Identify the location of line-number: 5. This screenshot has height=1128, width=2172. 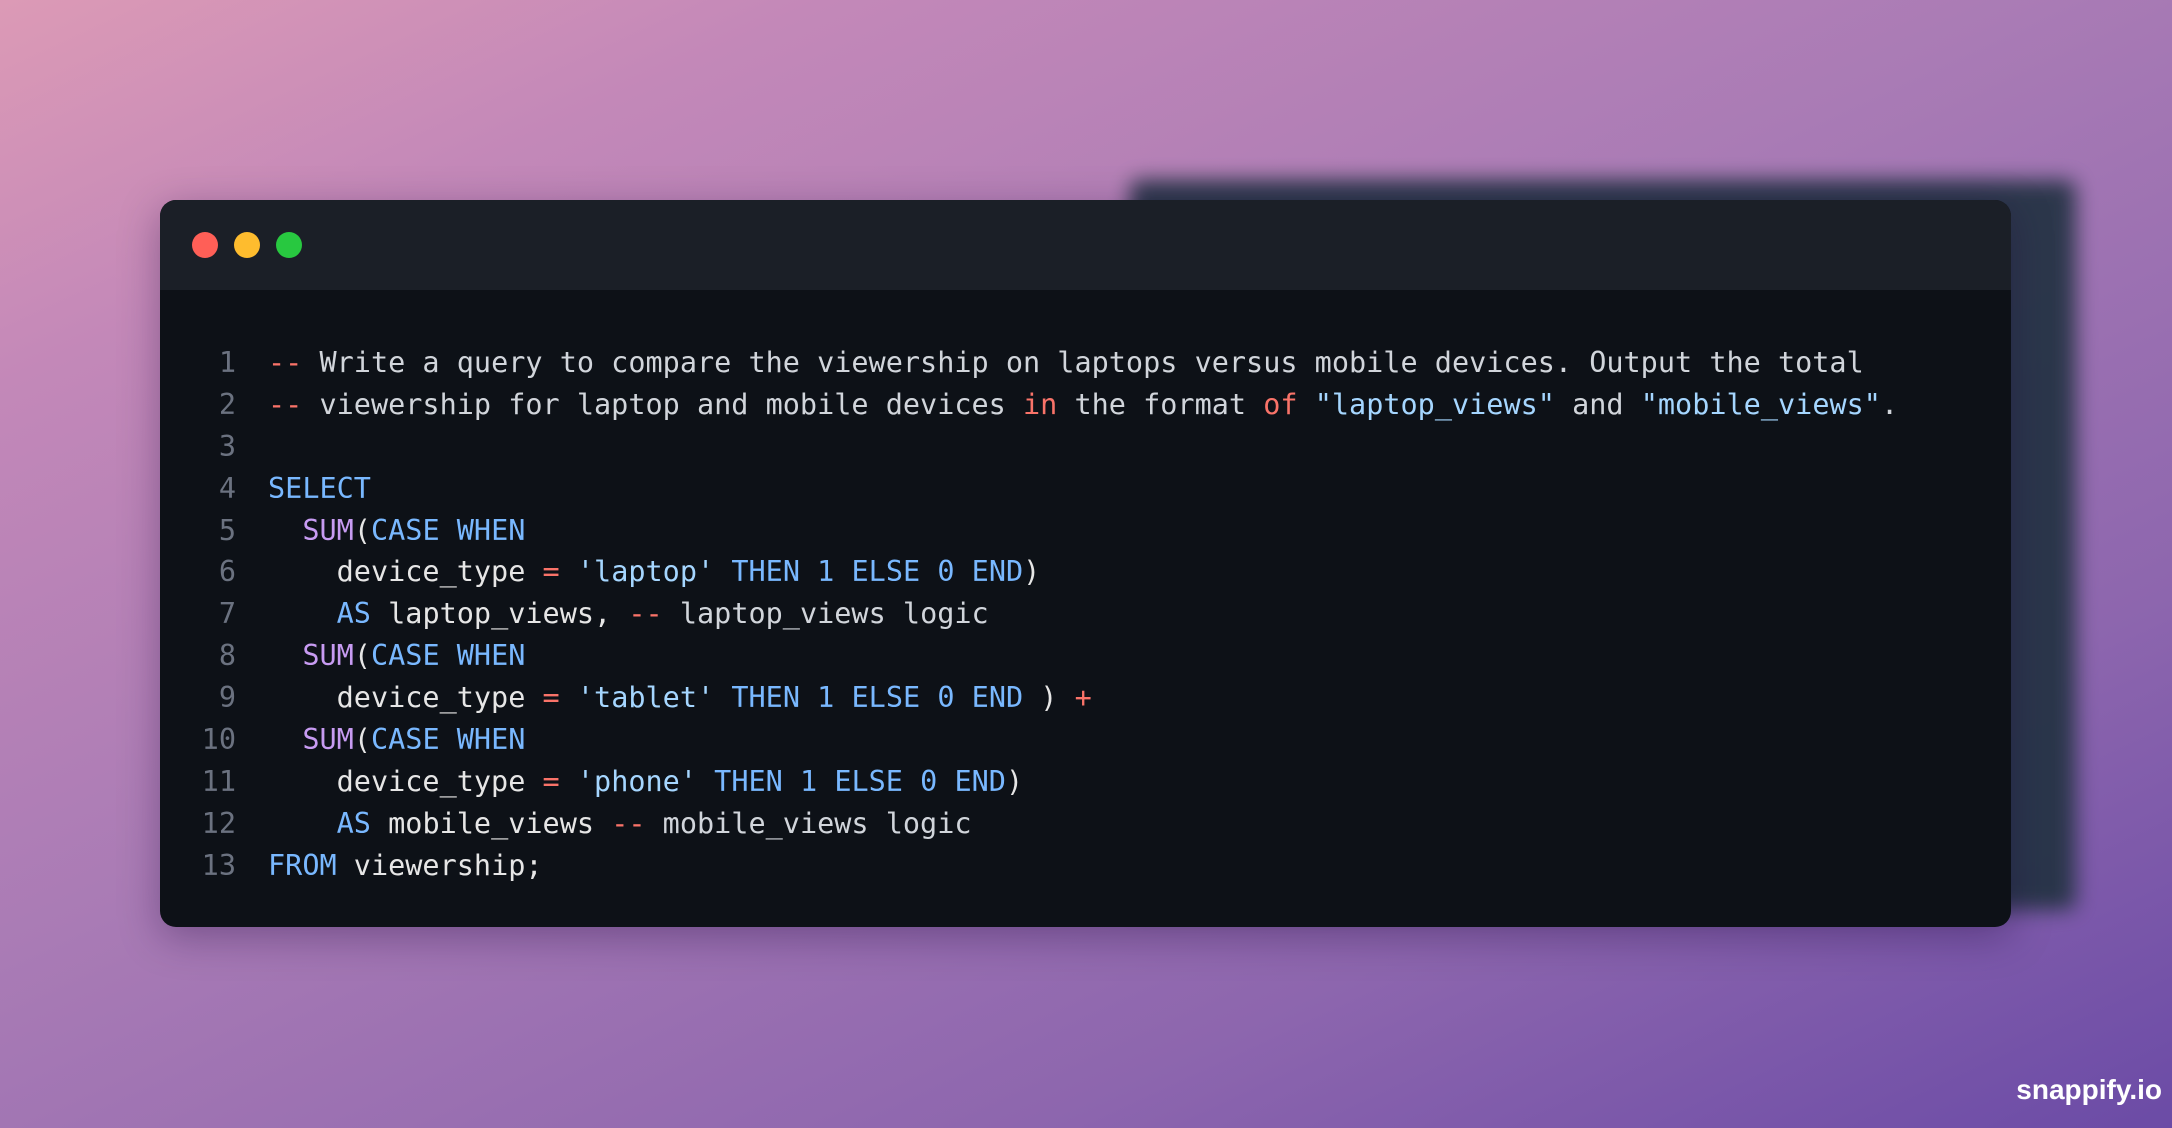
(227, 530).